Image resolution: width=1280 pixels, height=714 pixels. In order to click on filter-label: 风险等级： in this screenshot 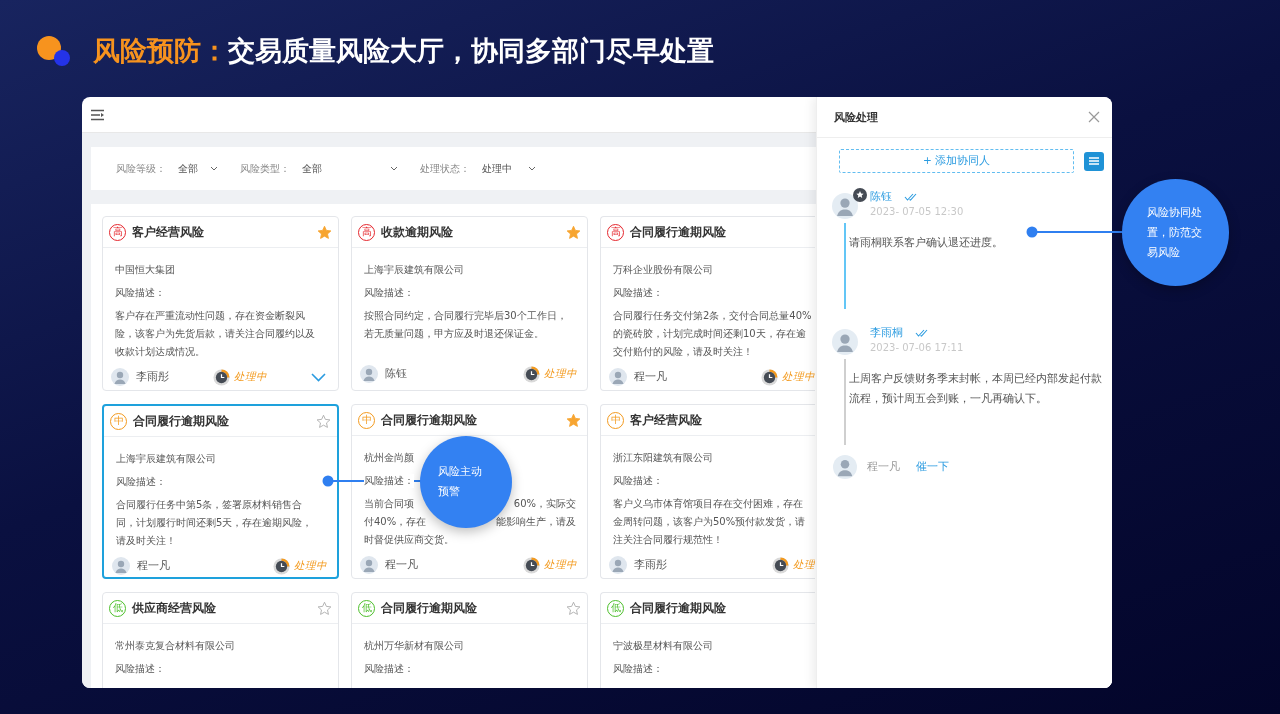, I will do `click(141, 168)`.